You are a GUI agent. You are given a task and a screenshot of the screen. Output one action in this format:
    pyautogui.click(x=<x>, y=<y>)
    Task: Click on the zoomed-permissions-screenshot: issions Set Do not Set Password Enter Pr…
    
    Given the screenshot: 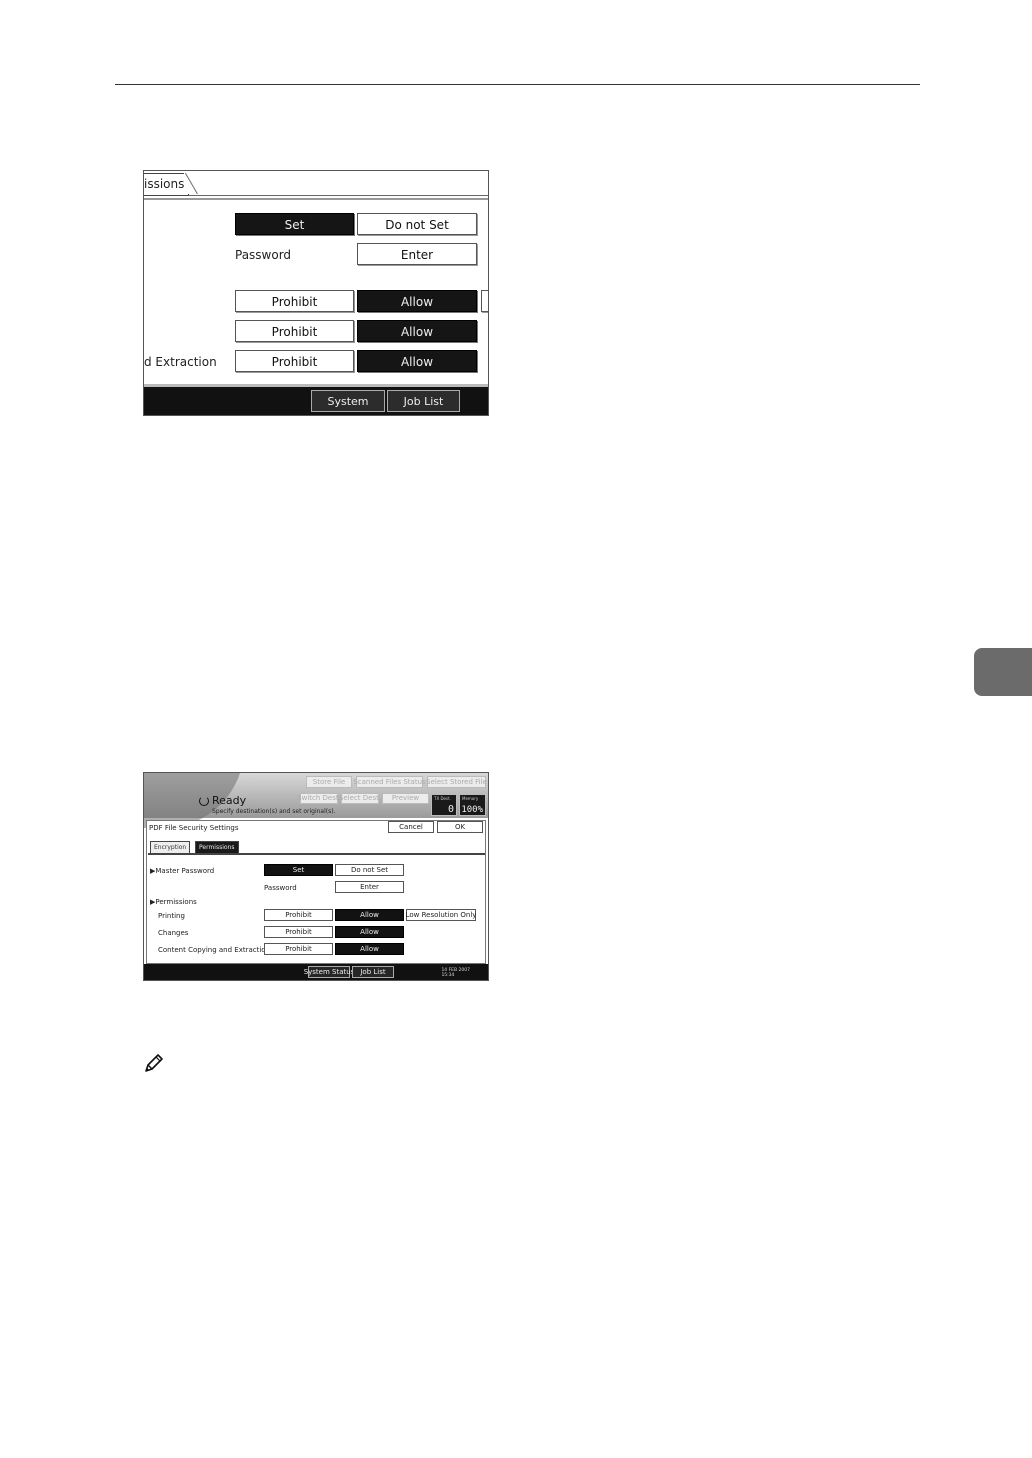 What is the action you would take?
    pyautogui.click(x=316, y=293)
    